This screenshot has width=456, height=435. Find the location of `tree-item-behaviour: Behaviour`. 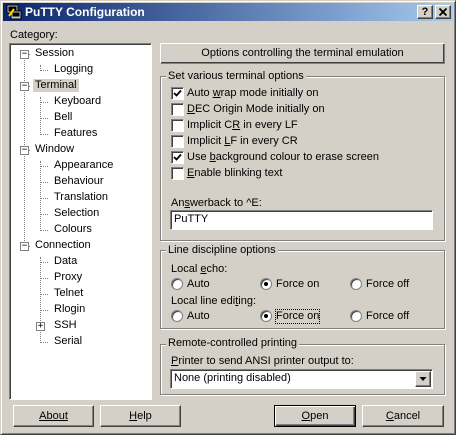

tree-item-behaviour: Behaviour is located at coordinates (79, 181).